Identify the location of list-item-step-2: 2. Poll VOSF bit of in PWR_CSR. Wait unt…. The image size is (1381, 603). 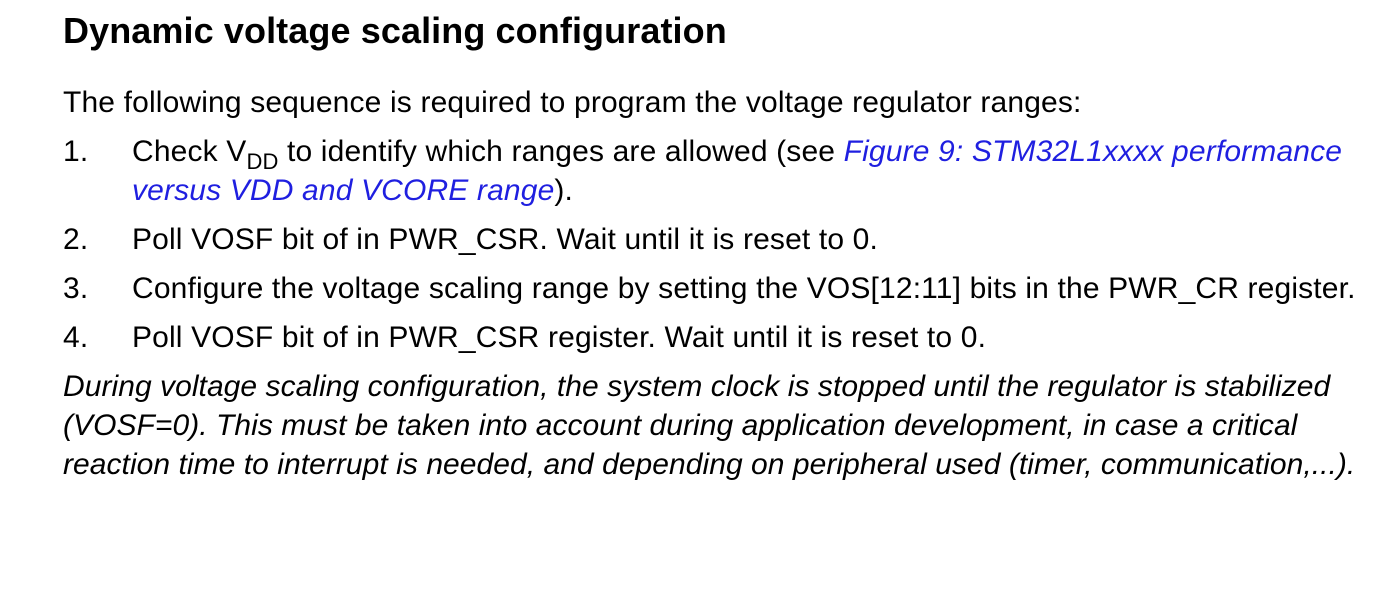
(718, 239).